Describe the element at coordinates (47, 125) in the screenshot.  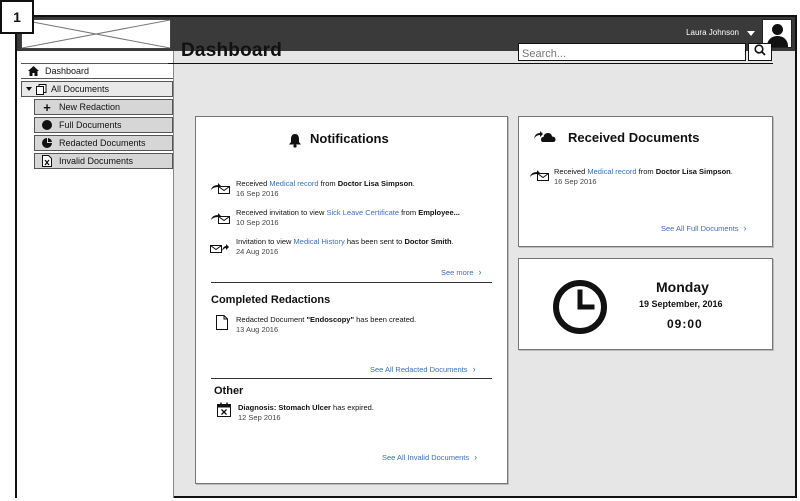
I see `circle-icon` at that location.